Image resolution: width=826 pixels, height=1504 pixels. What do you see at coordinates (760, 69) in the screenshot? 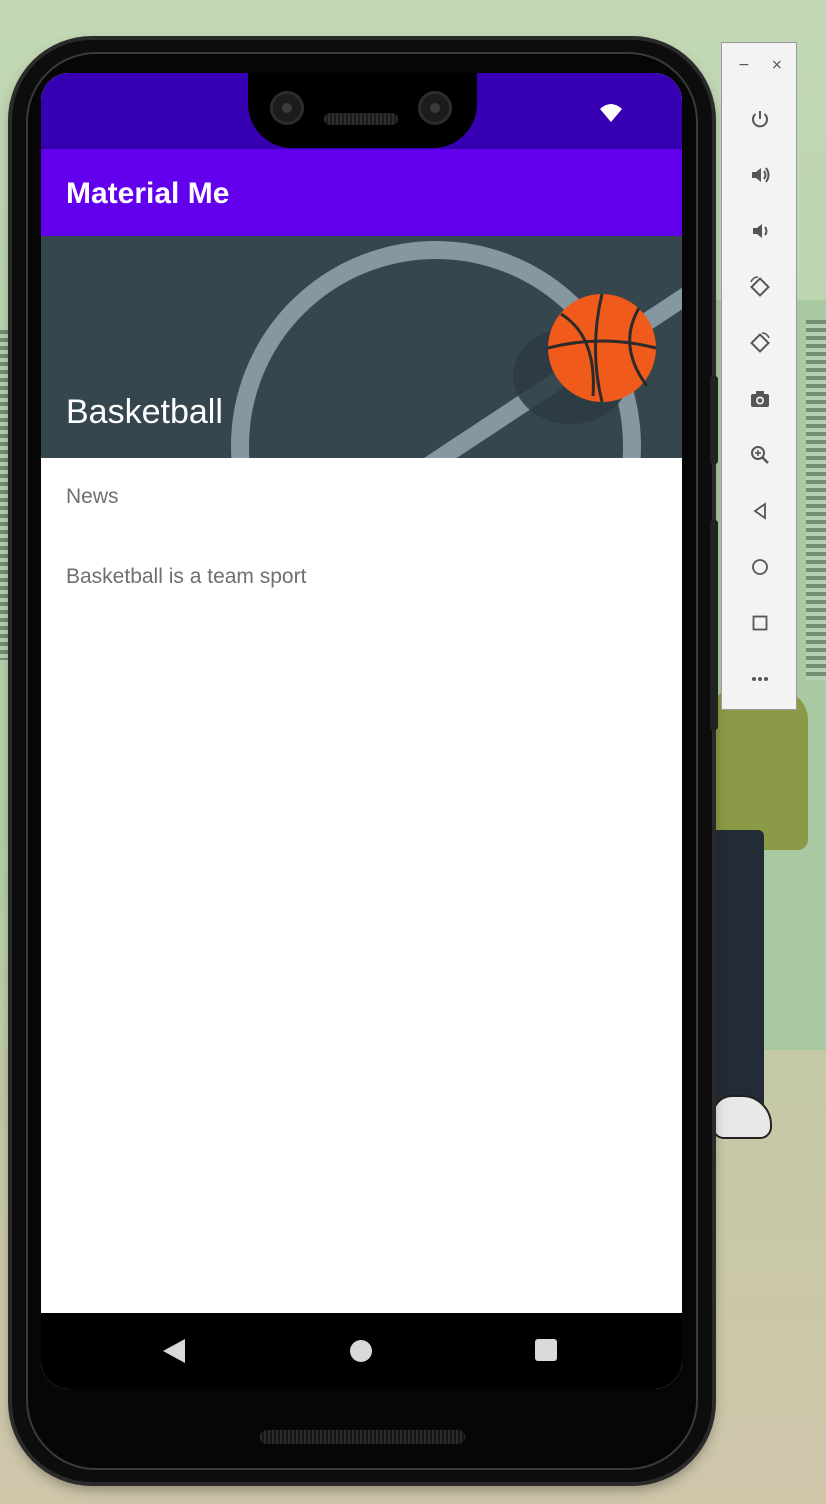
I see `emulator-window-controls: − ×` at bounding box center [760, 69].